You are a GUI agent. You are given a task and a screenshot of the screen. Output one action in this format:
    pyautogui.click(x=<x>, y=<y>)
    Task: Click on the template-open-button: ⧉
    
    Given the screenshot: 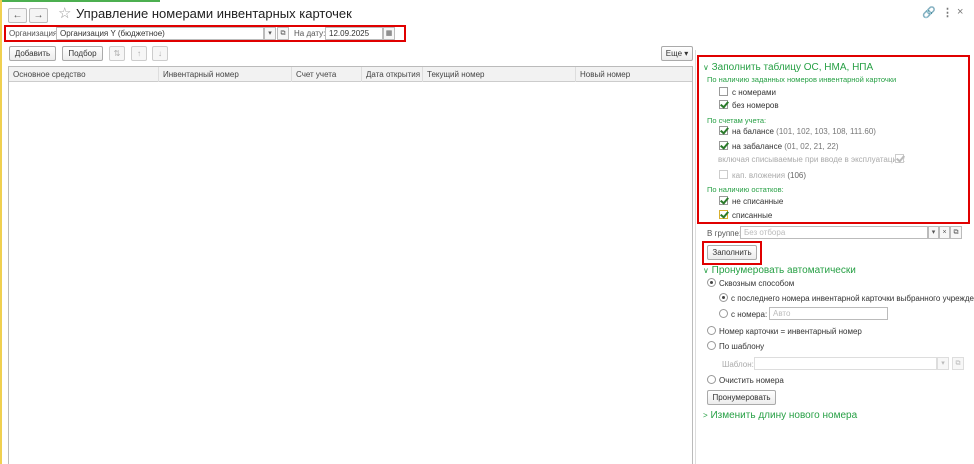 What is the action you would take?
    pyautogui.click(x=958, y=363)
    